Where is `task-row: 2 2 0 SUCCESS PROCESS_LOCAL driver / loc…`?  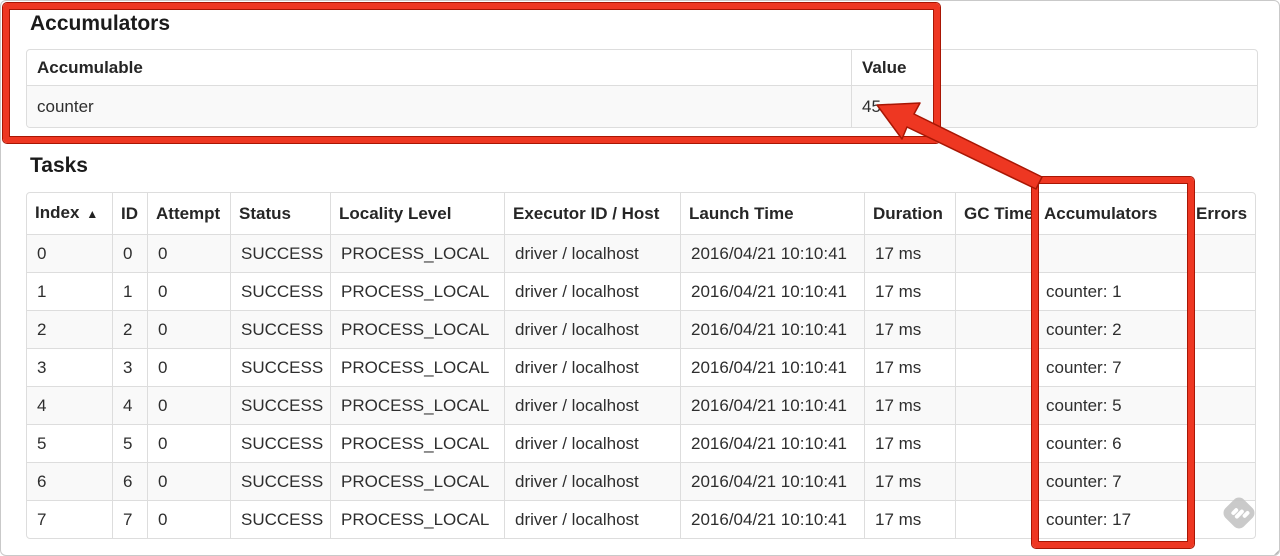 task-row: 2 2 0 SUCCESS PROCESS_LOCAL driver / loc… is located at coordinates (641, 329).